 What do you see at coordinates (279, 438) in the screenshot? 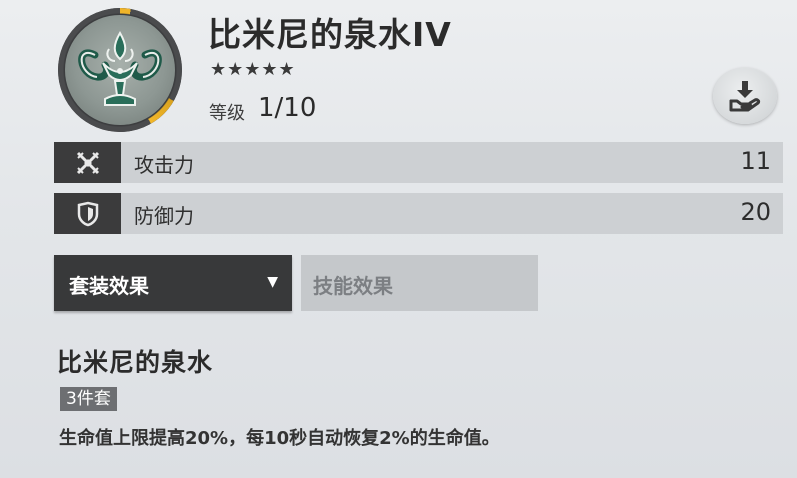
I see `set-description: 生命值上限提高20%，每10秒自动恢复2%的生命值。` at bounding box center [279, 438].